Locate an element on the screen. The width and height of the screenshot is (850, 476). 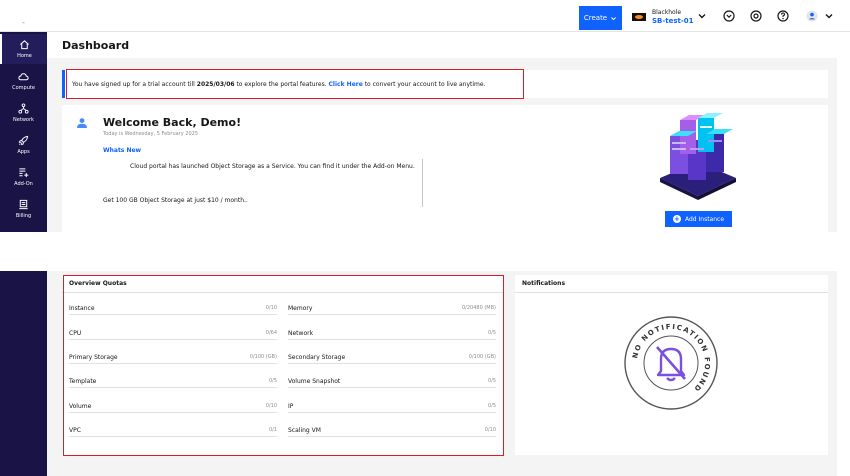
add-on-icon is located at coordinates (24, 173).